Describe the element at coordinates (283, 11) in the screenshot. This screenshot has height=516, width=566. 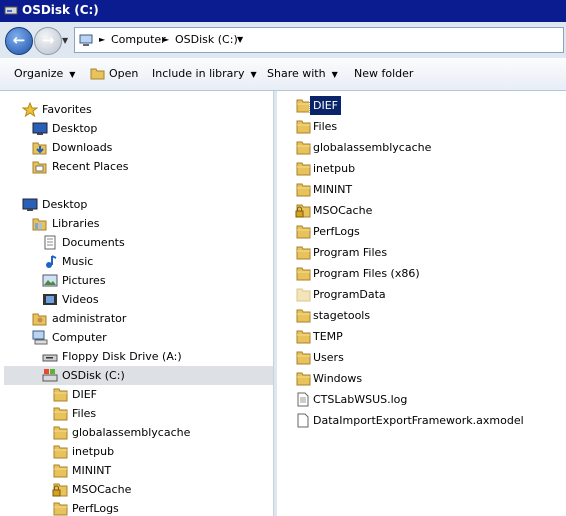
I see `title-bar: OSDisk (C:)` at that location.